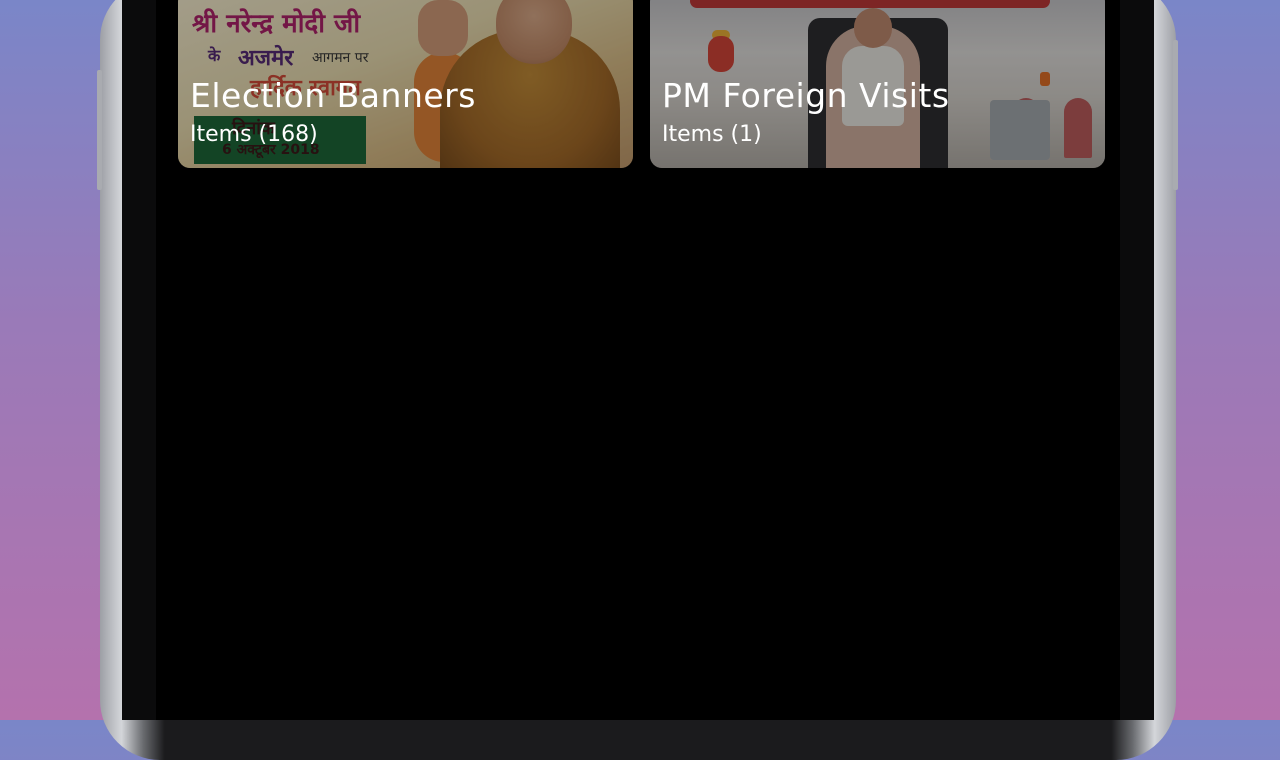  I want to click on category-title: Election Banners, so click(333, 95).